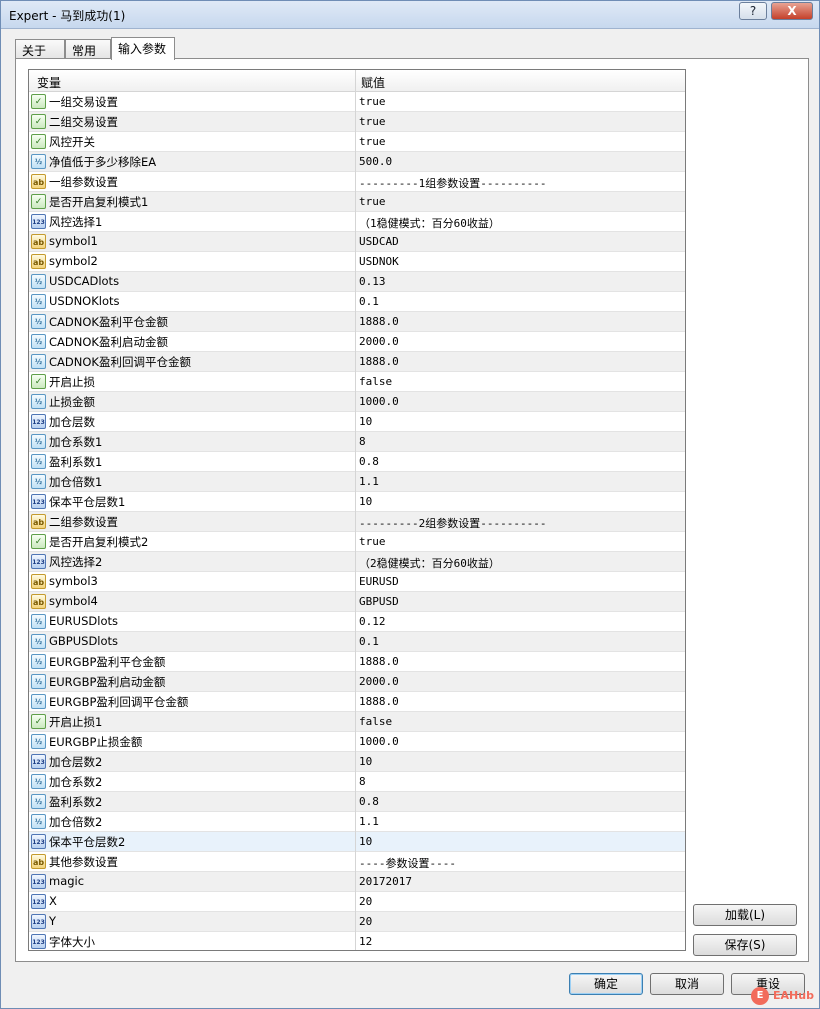  What do you see at coordinates (357, 162) in the screenshot?
I see `parameter-row: ½ 净值低于多少移除EA 500.0` at bounding box center [357, 162].